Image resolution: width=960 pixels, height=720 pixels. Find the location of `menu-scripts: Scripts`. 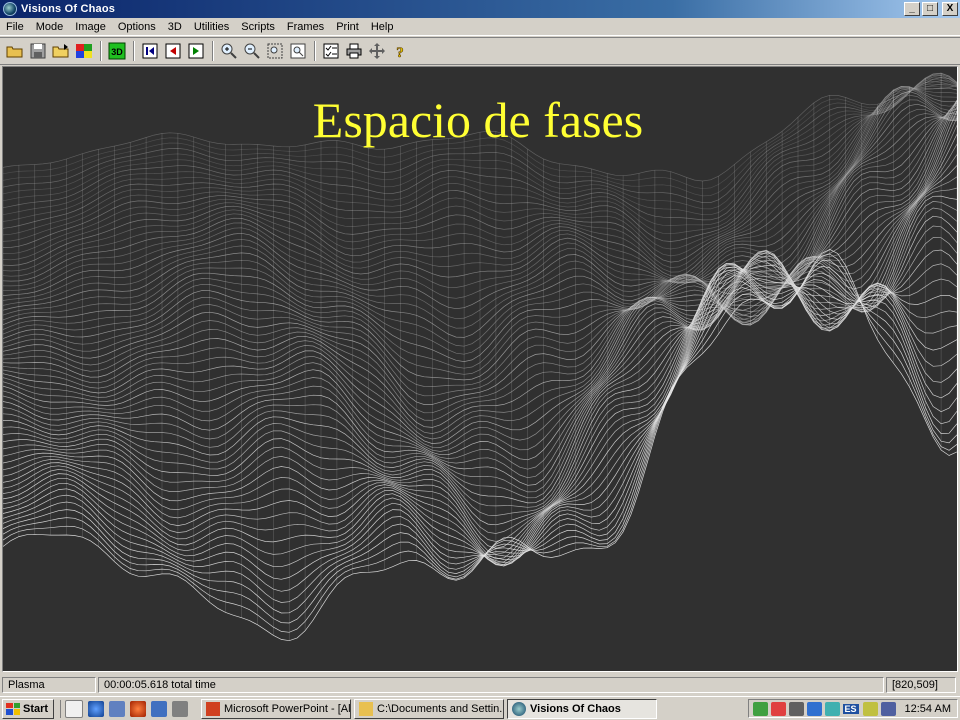

menu-scripts: Scripts is located at coordinates (258, 27).